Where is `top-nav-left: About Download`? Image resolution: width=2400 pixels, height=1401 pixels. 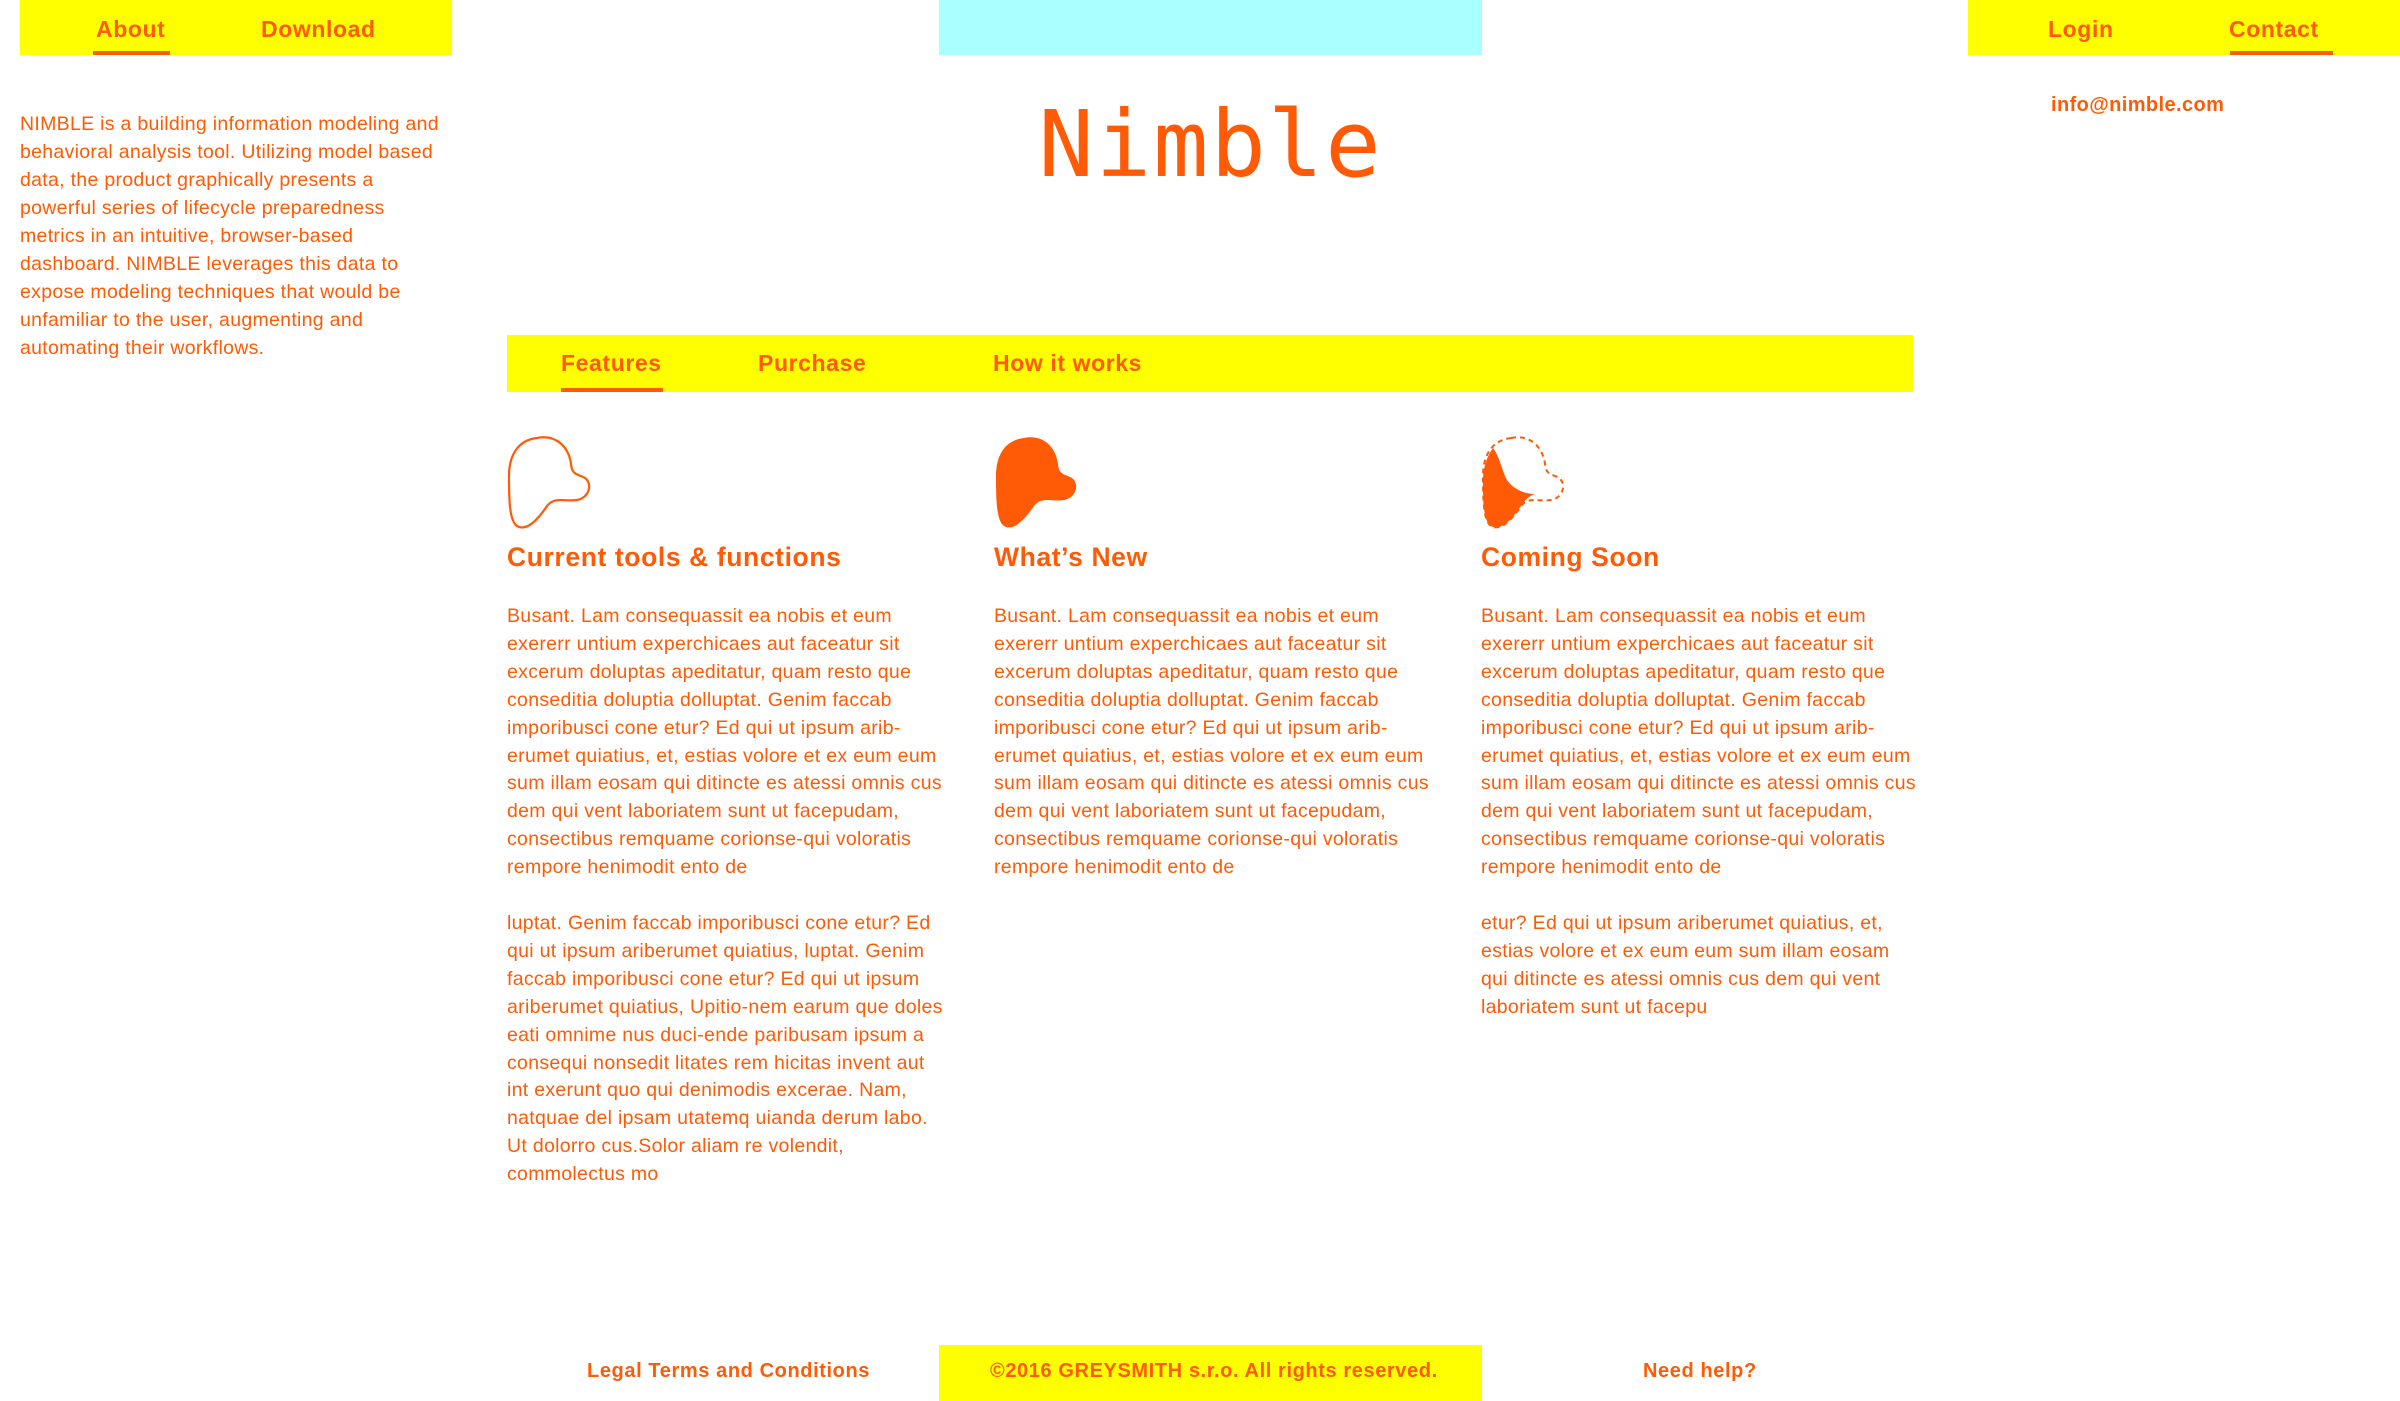 top-nav-left: About Download is located at coordinates (236, 27).